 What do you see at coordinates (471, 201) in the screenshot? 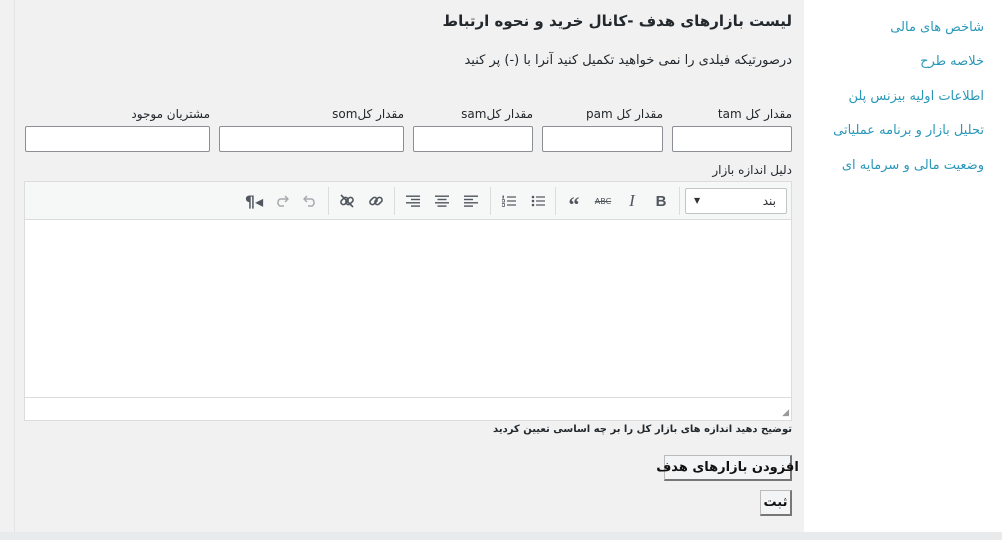
I see `align-left-icon` at bounding box center [471, 201].